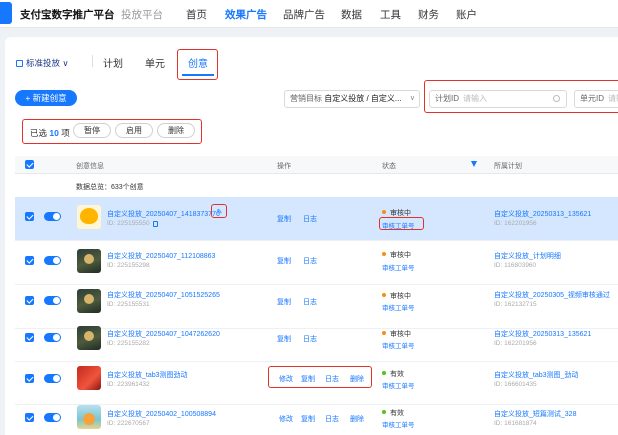 This screenshot has height=435, width=618. I want to click on creative-id: ID: 225155298, so click(128, 265).